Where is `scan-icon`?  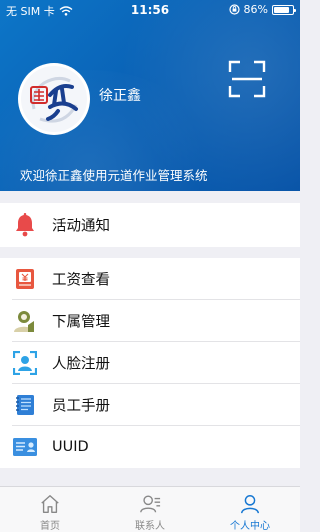
scan-icon is located at coordinates (247, 79).